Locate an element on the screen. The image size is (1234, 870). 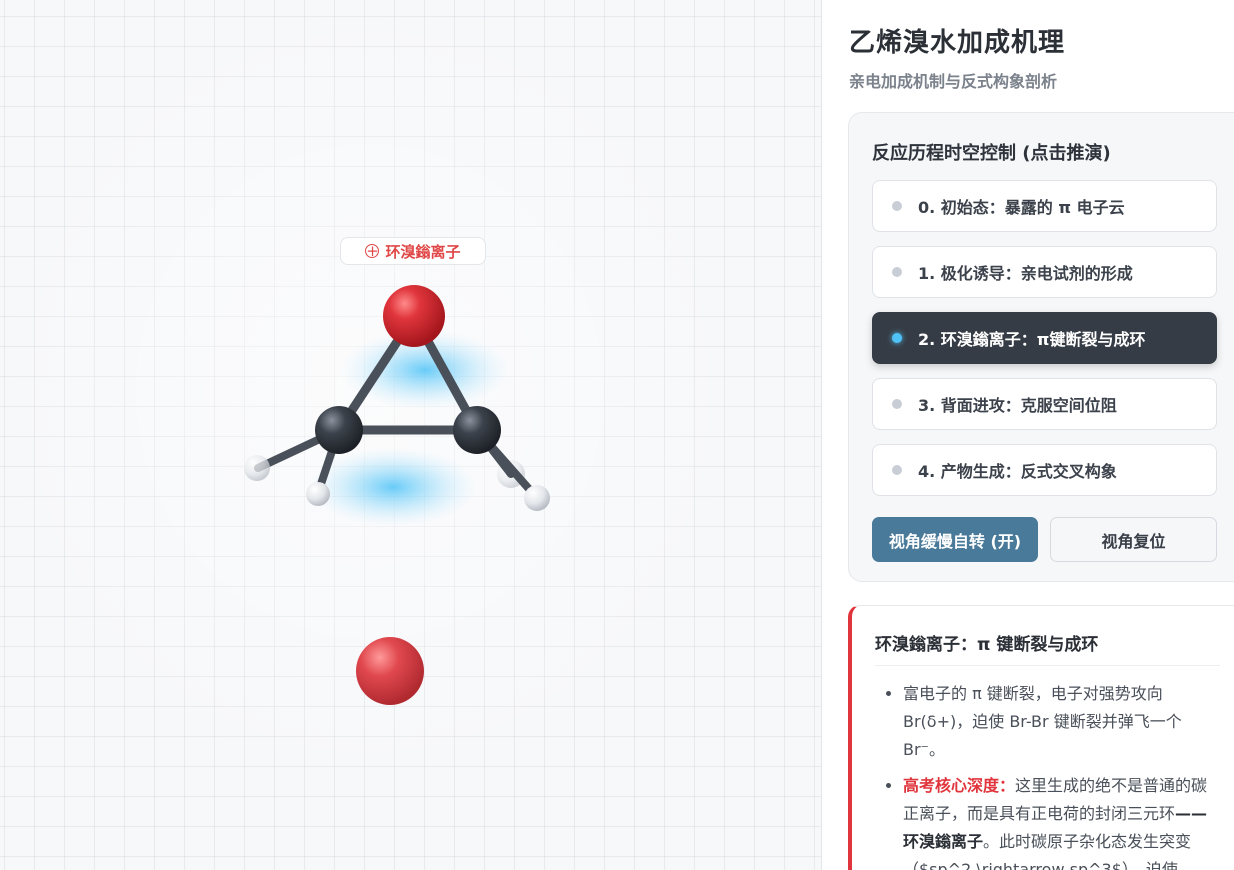
reset-view-button: 视角复位 is located at coordinates (1133, 539).